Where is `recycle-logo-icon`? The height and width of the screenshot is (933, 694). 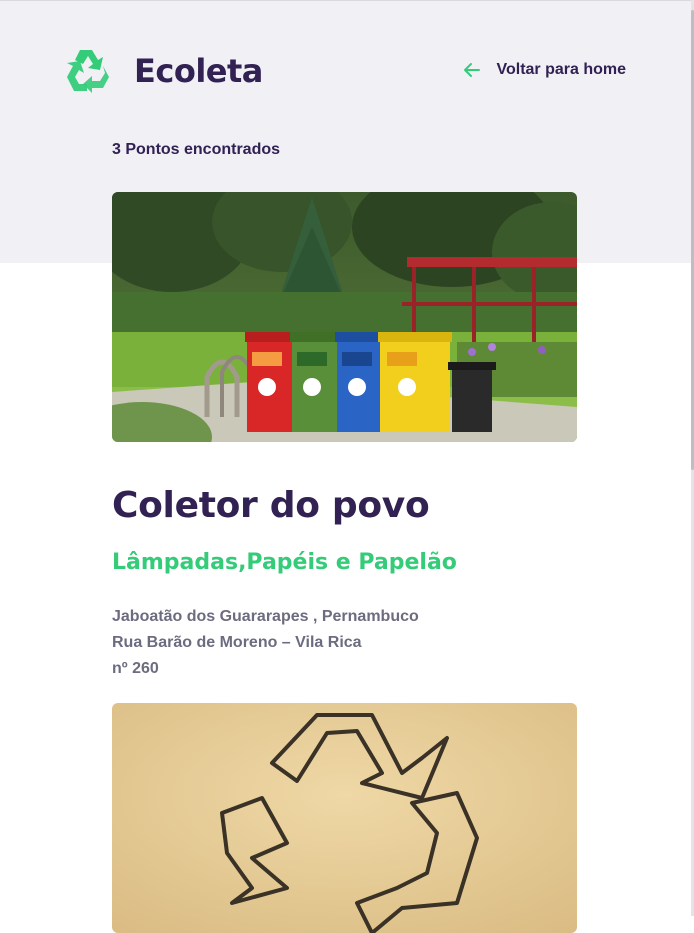 recycle-logo-icon is located at coordinates (88, 71).